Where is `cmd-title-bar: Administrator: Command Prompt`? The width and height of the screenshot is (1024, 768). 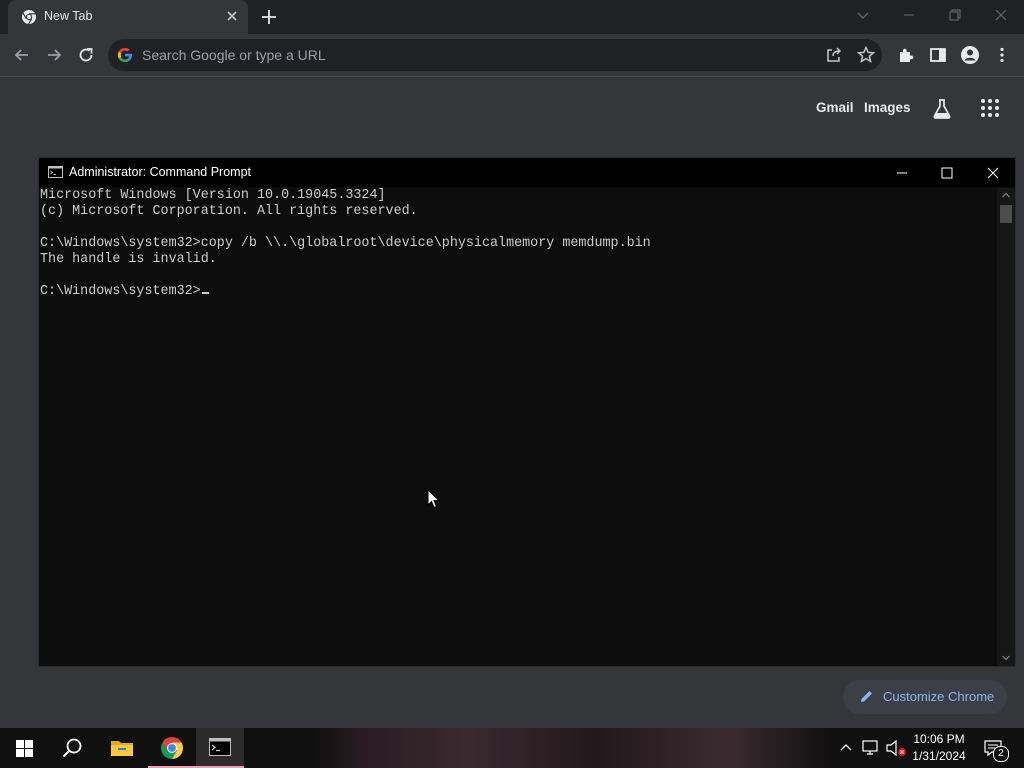 cmd-title-bar: Administrator: Command Prompt is located at coordinates (527, 172).